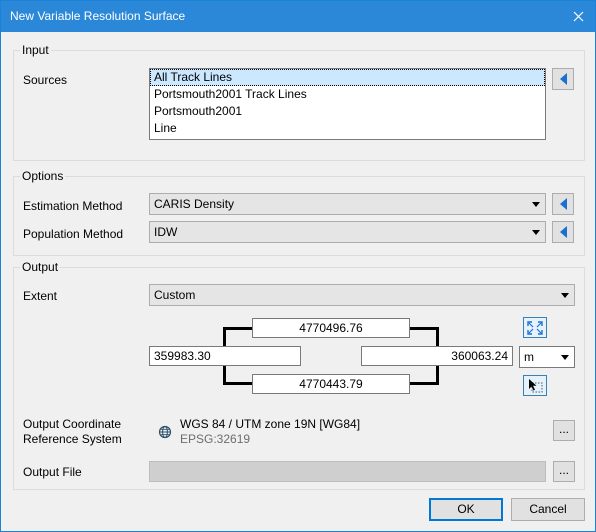 Image resolution: width=596 pixels, height=532 pixels. Describe the element at coordinates (331, 328) in the screenshot. I see `extent-north-input: 4770496.76` at that location.